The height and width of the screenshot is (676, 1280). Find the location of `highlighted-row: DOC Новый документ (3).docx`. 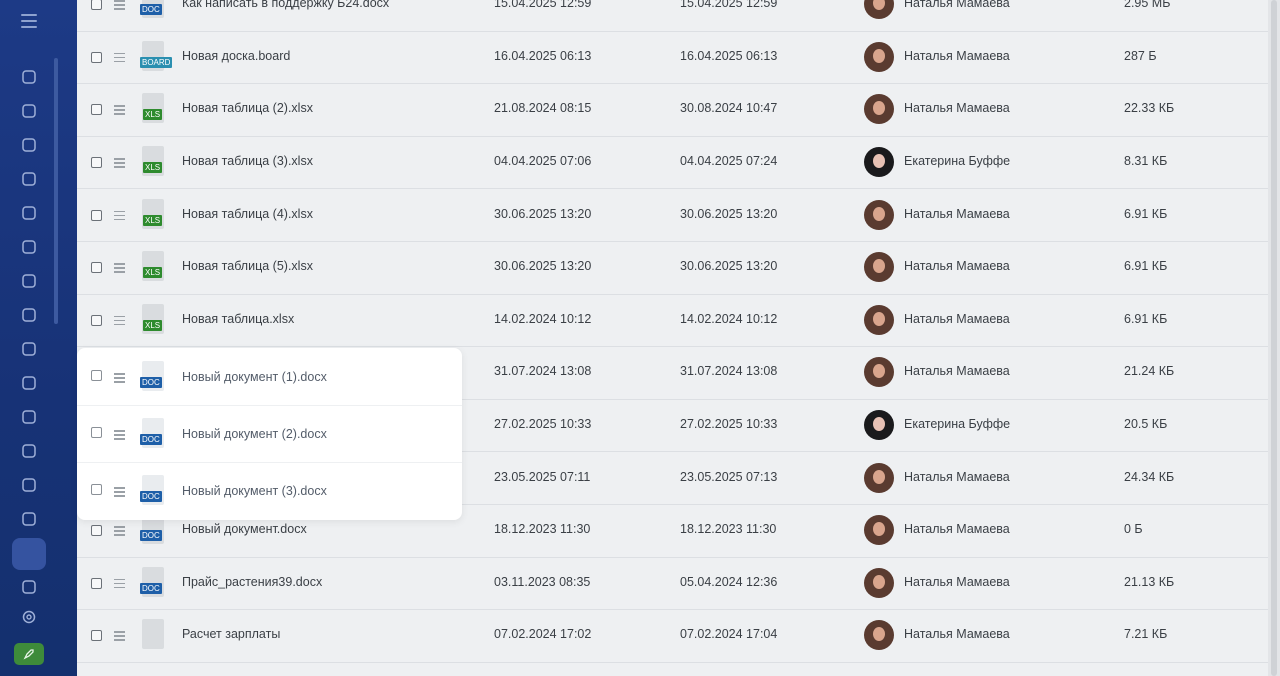

highlighted-row: DOC Новый документ (3).docx is located at coordinates (269, 490).